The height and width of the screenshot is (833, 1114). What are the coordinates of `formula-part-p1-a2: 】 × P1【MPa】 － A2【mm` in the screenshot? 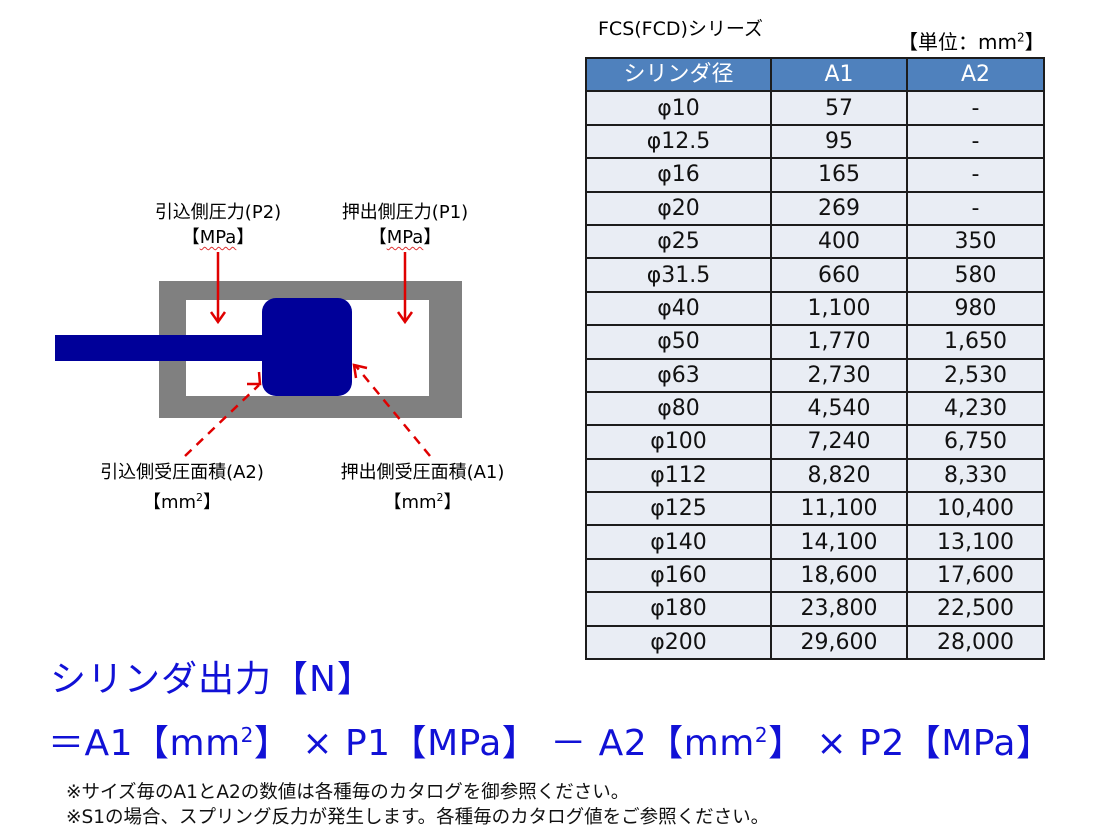 It's located at (504, 743).